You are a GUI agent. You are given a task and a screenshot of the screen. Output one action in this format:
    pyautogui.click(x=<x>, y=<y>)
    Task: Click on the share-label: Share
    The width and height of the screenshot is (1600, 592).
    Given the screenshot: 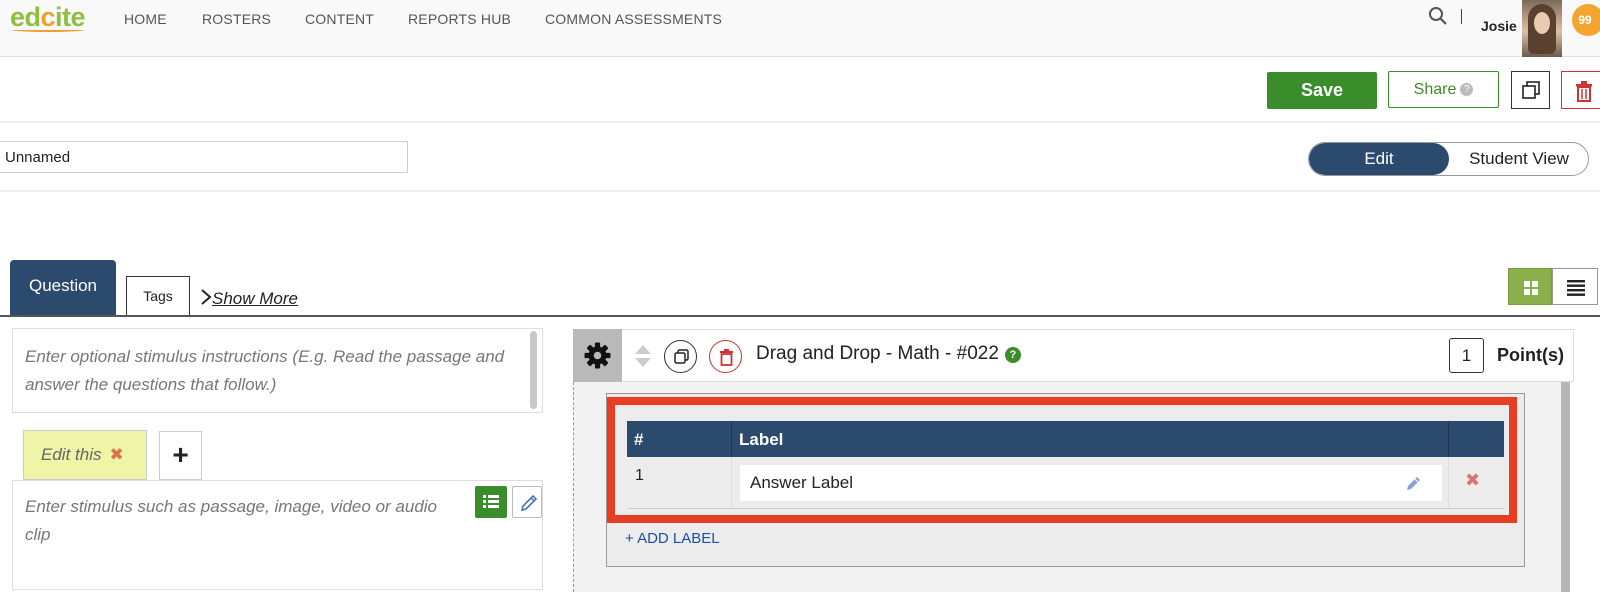 What is the action you would take?
    pyautogui.click(x=1435, y=89)
    